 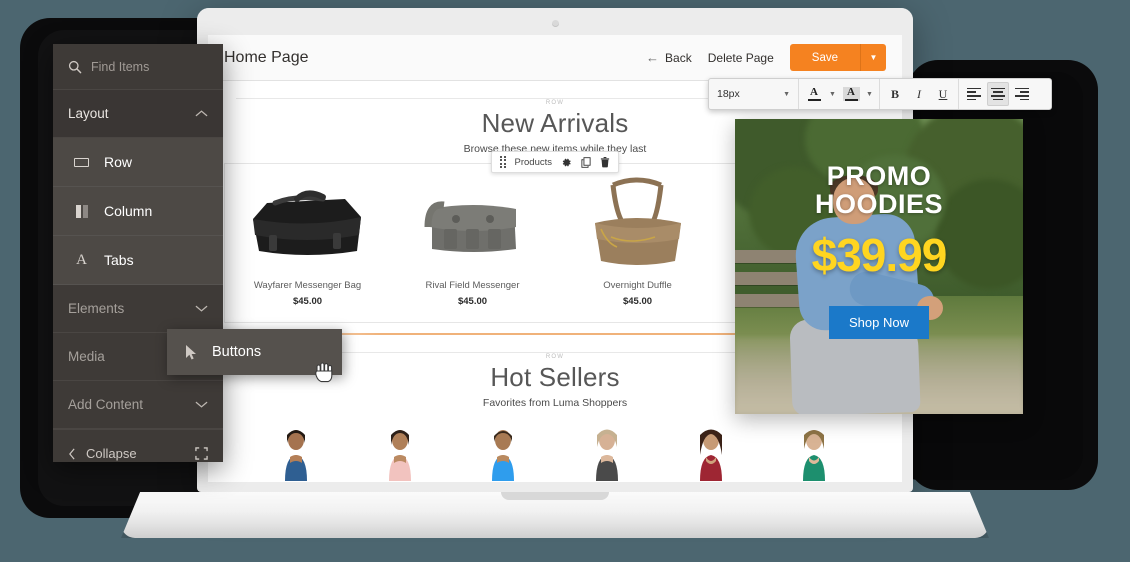 What do you see at coordinates (72, 453) in the screenshot?
I see `chevron-left-icon` at bounding box center [72, 453].